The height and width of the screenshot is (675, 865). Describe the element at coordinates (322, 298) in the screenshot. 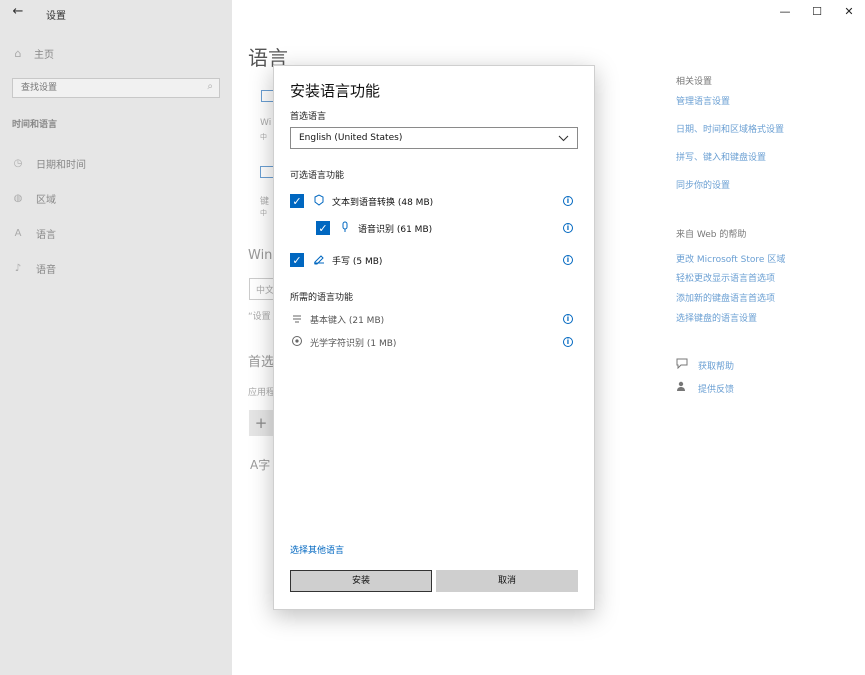

I see `required-features-heading: 所需的语言功能` at that location.